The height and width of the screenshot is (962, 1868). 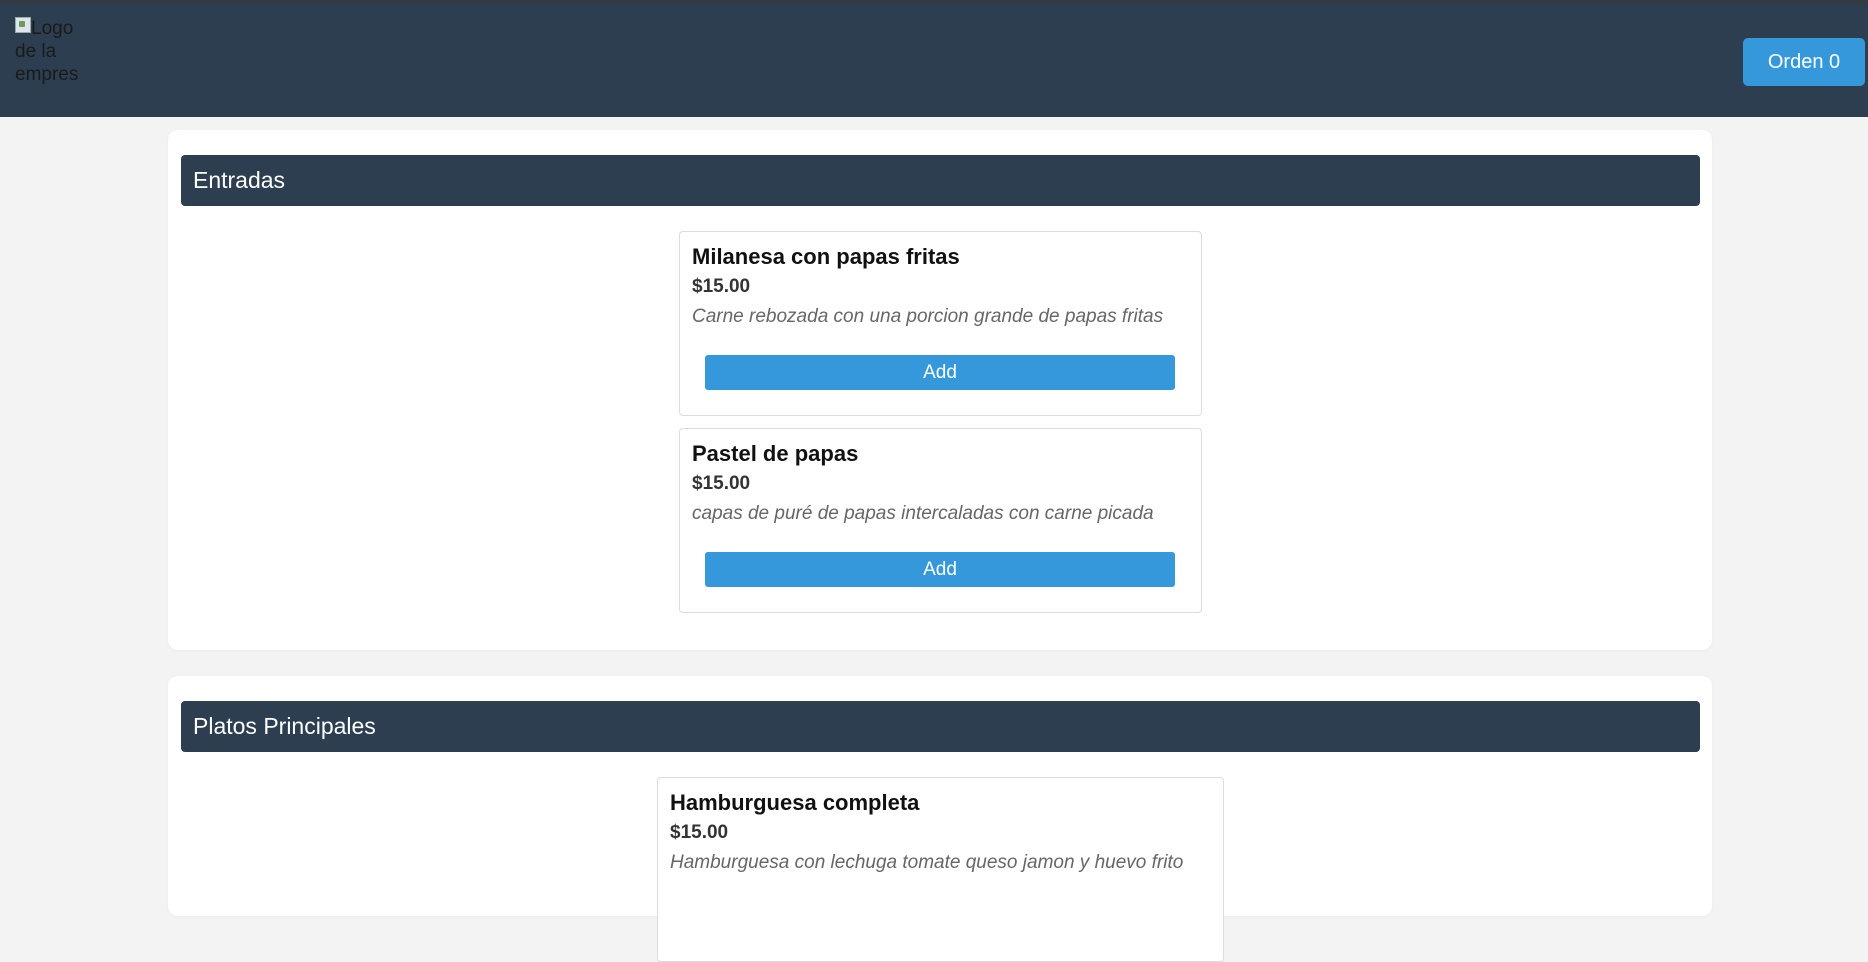 I want to click on order-button: Orden 0, so click(x=1804, y=62).